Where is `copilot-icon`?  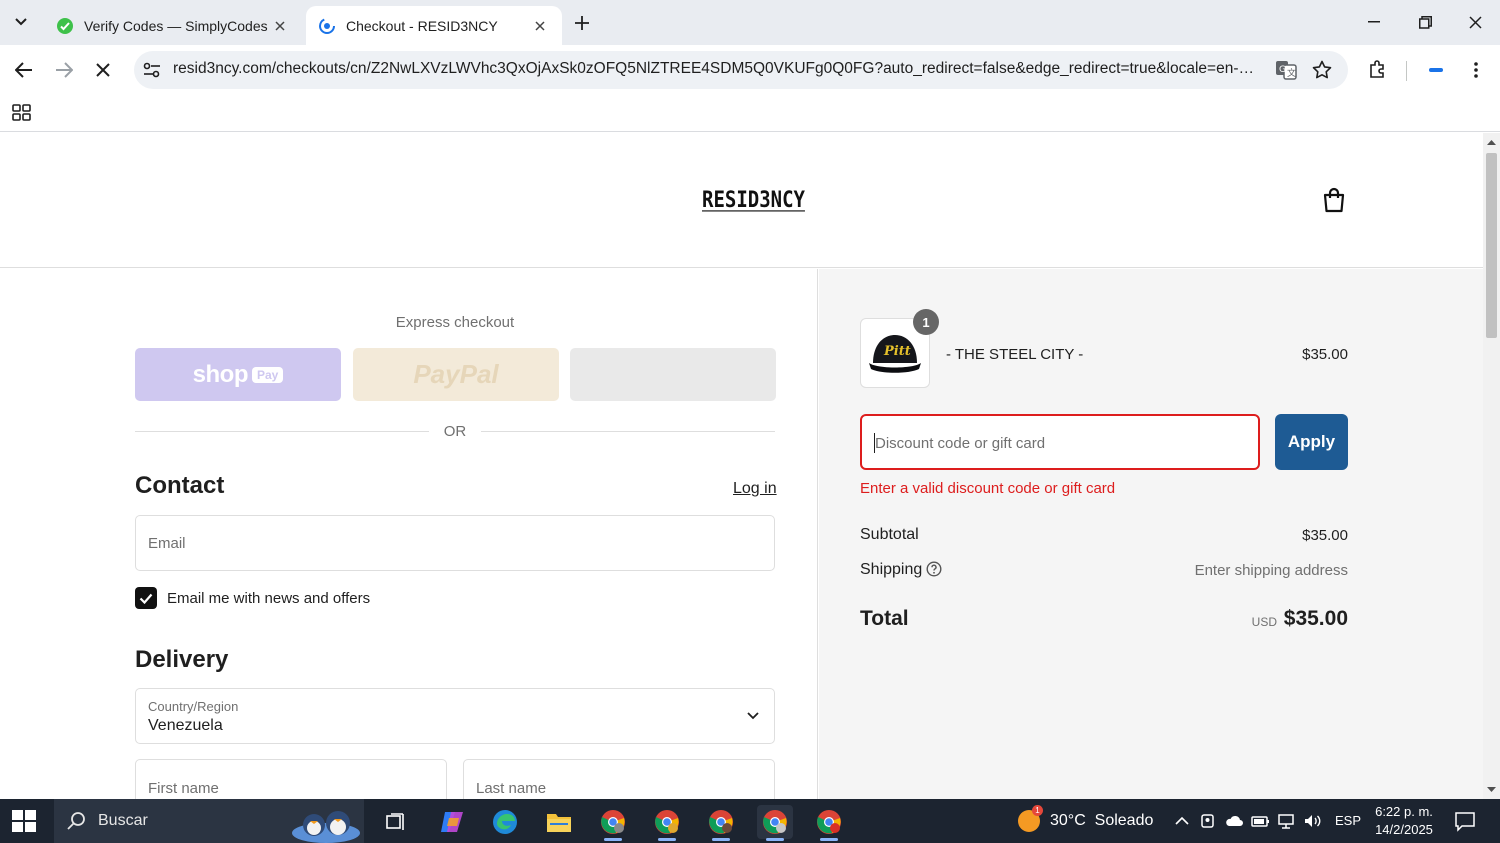 copilot-icon is located at coordinates (452, 822).